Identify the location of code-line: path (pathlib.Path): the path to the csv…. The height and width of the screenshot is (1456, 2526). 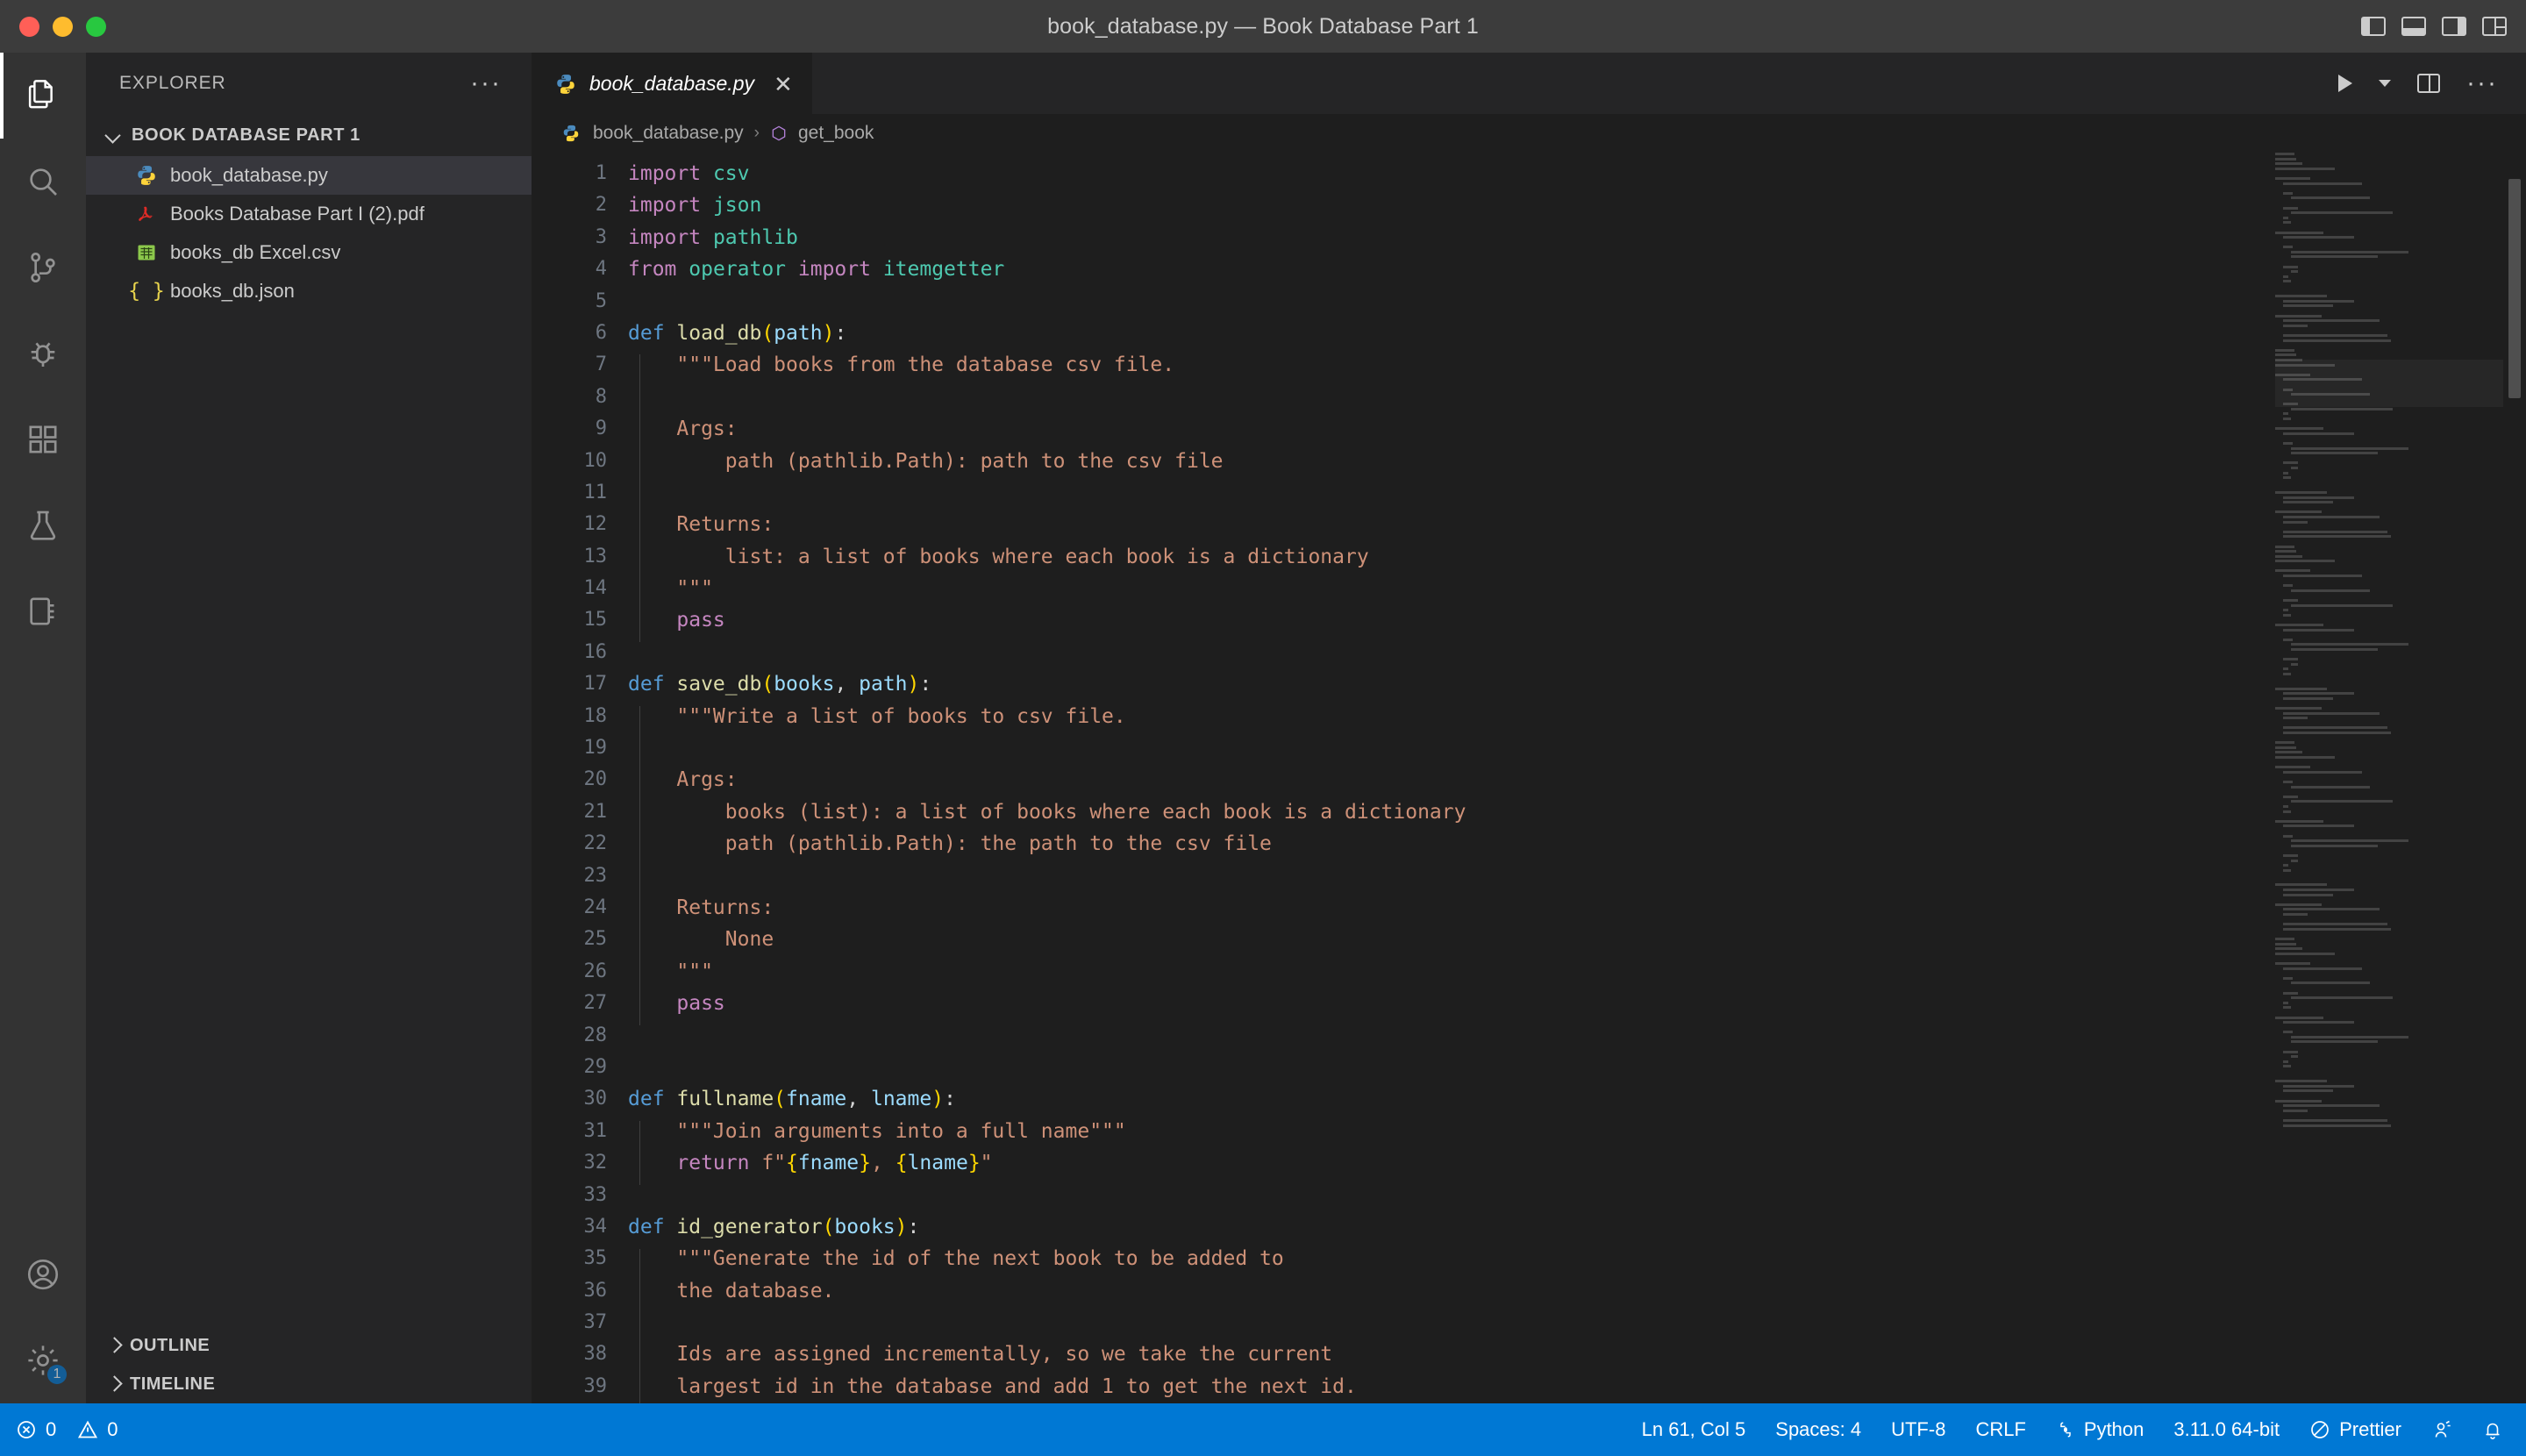
(1577, 844).